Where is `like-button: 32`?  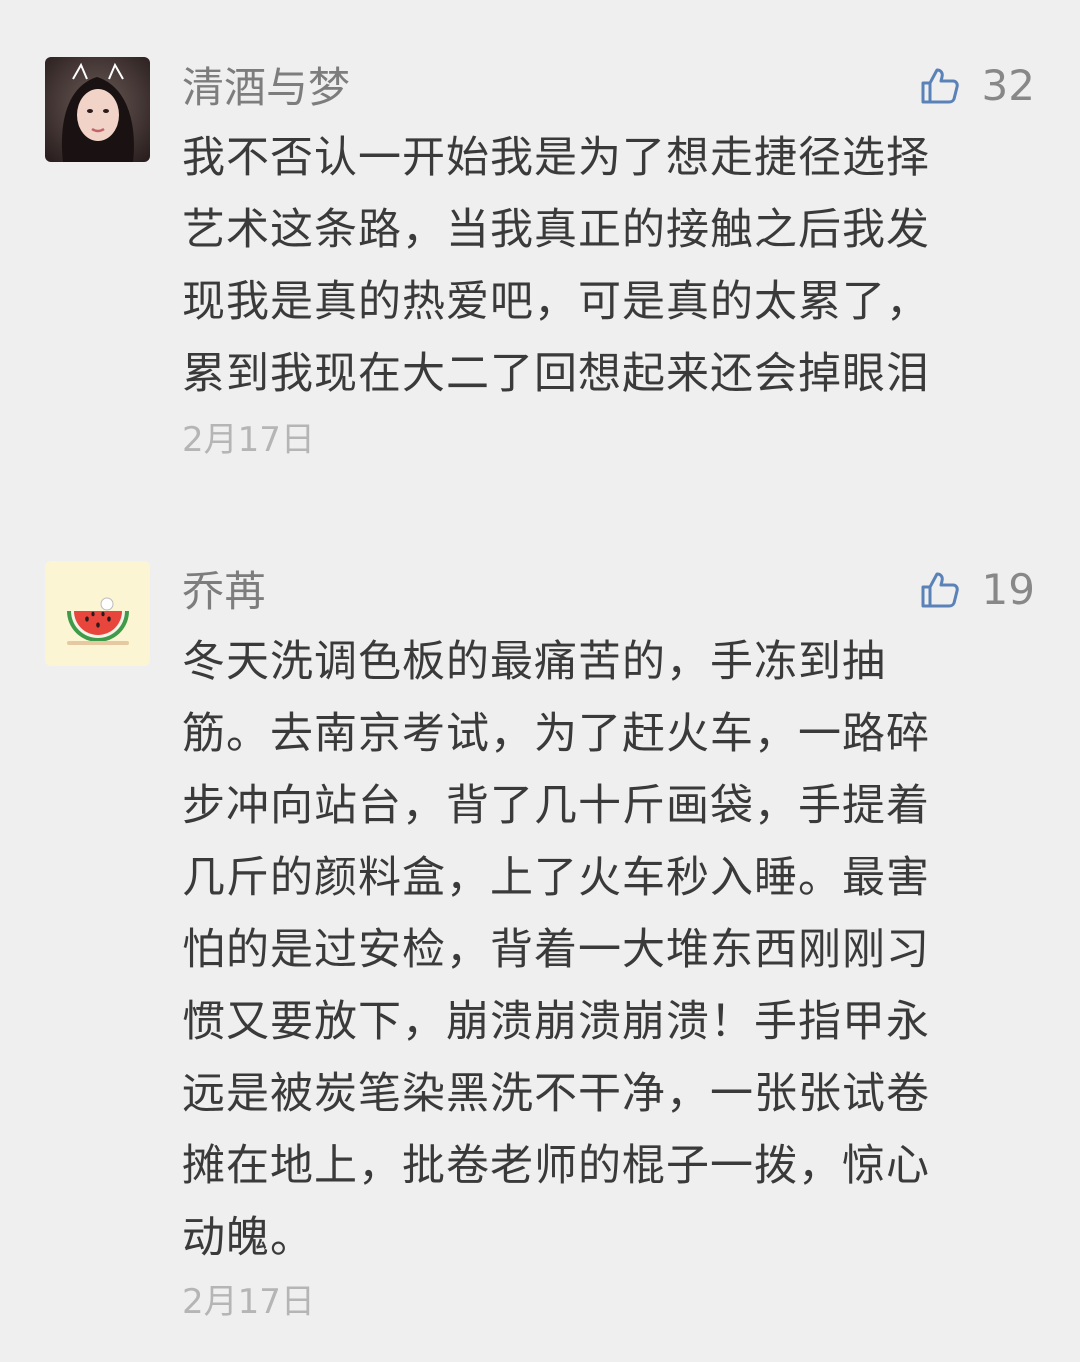 like-button: 32 is located at coordinates (977, 86).